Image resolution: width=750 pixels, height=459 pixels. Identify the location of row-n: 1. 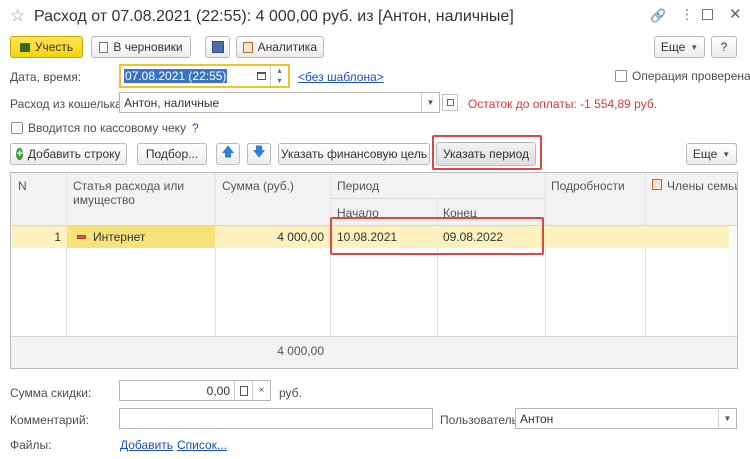
(57, 237).